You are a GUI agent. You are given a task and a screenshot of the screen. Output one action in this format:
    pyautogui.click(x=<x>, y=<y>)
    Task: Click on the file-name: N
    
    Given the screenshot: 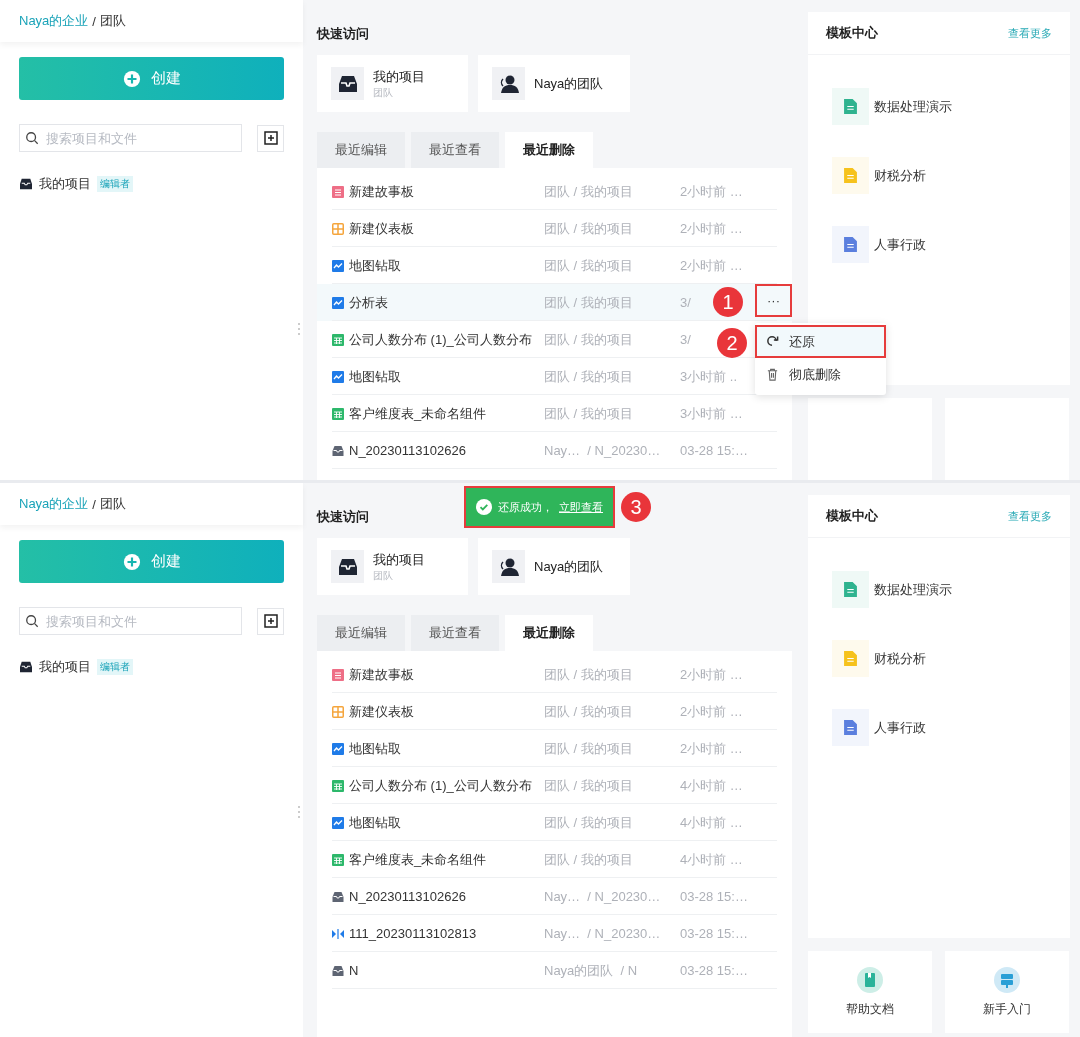 What is the action you would take?
    pyautogui.click(x=354, y=970)
    